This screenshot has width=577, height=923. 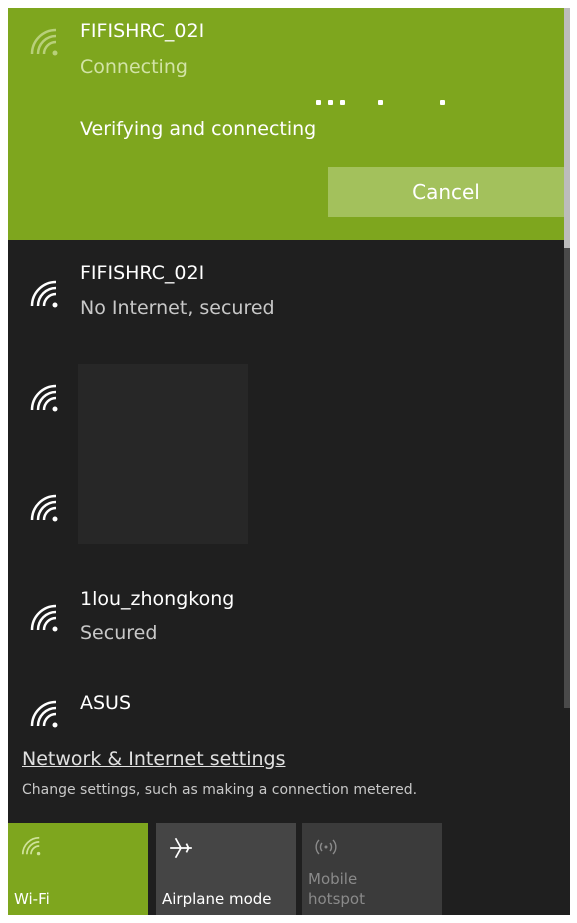 What do you see at coordinates (372, 869) in the screenshot?
I see `mobile-hotspot-tile: Mobile hotspot` at bounding box center [372, 869].